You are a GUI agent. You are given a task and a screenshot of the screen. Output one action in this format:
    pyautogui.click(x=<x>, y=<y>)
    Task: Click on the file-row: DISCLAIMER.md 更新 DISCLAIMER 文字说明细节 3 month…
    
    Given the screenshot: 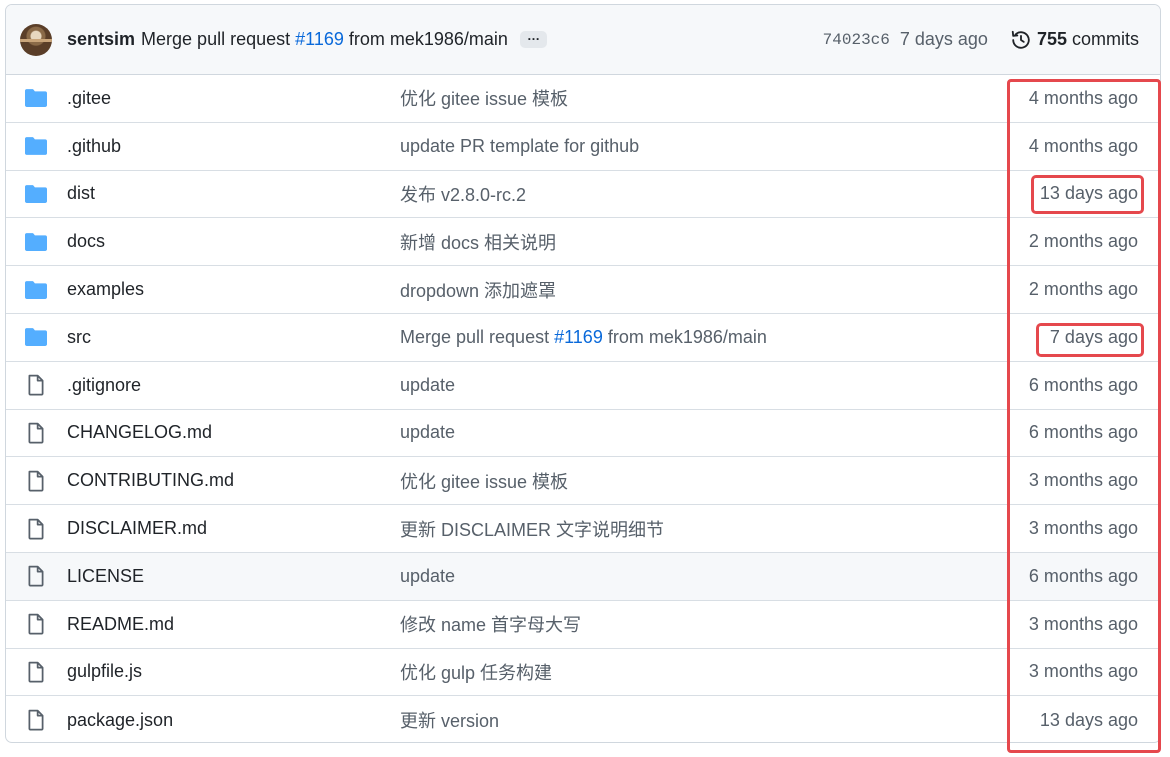 What is the action you would take?
    pyautogui.click(x=583, y=529)
    